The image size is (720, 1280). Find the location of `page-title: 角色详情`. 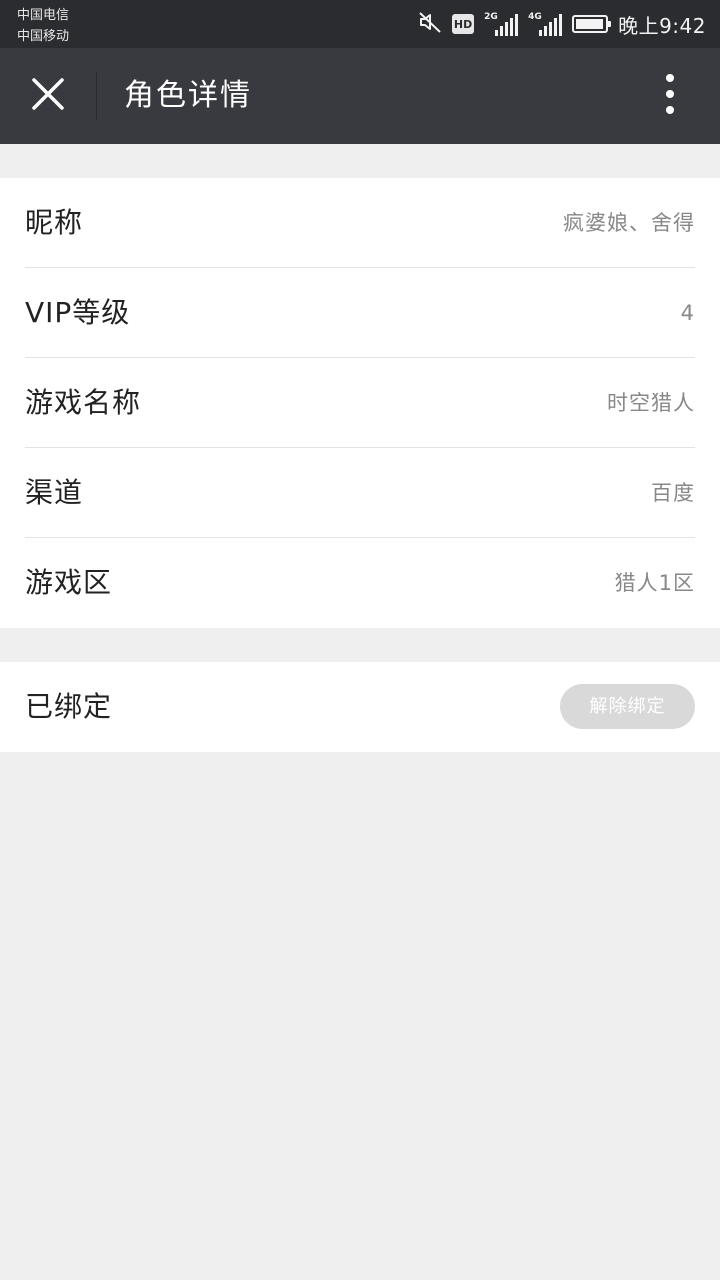

page-title: 角色详情 is located at coordinates (188, 95).